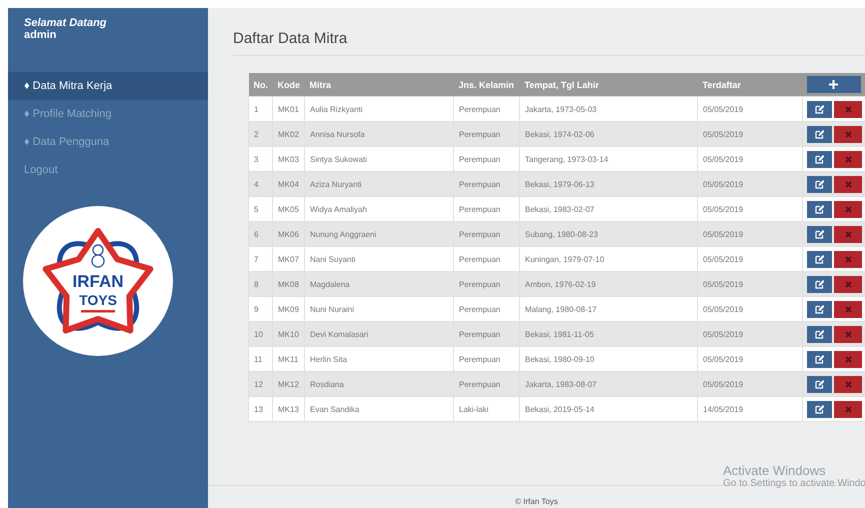 The height and width of the screenshot is (508, 865). Describe the element at coordinates (379, 184) in the screenshot. I see `table-cell: Aziza Nuryanti` at that location.